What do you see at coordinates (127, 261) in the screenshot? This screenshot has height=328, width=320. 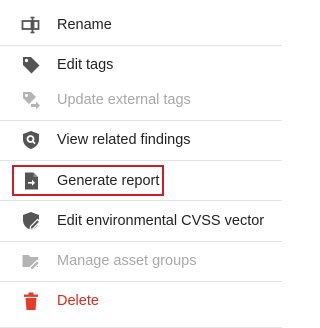 I see `menu-item-label: Manage asset groups` at bounding box center [127, 261].